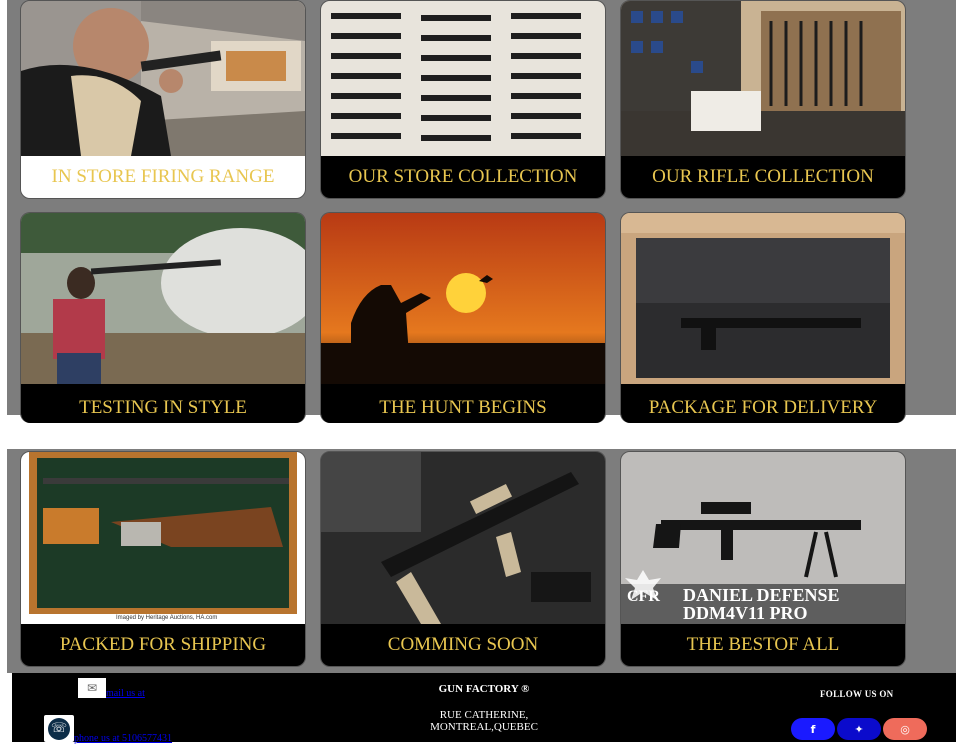  What do you see at coordinates (167, 618) in the screenshot?
I see `shipping-image-credit: Imaged by Heritage Auctions, HA.com` at bounding box center [167, 618].